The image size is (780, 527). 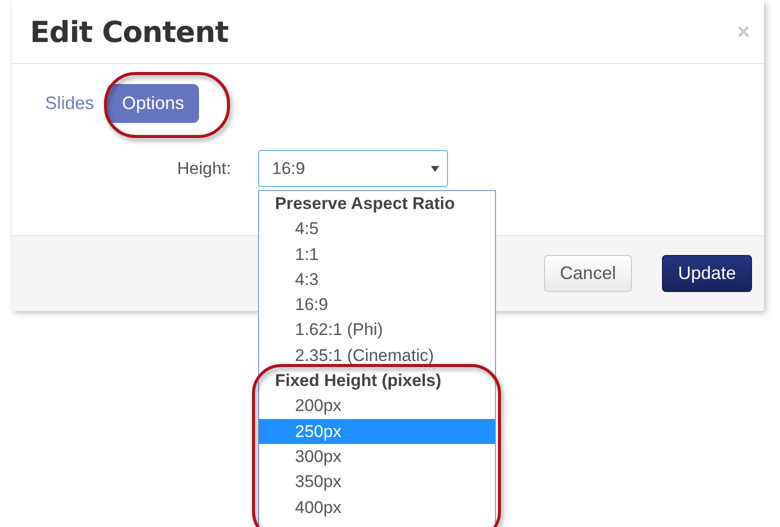 What do you see at coordinates (358, 381) in the screenshot?
I see `group-header: Fixed Height (pixels)` at bounding box center [358, 381].